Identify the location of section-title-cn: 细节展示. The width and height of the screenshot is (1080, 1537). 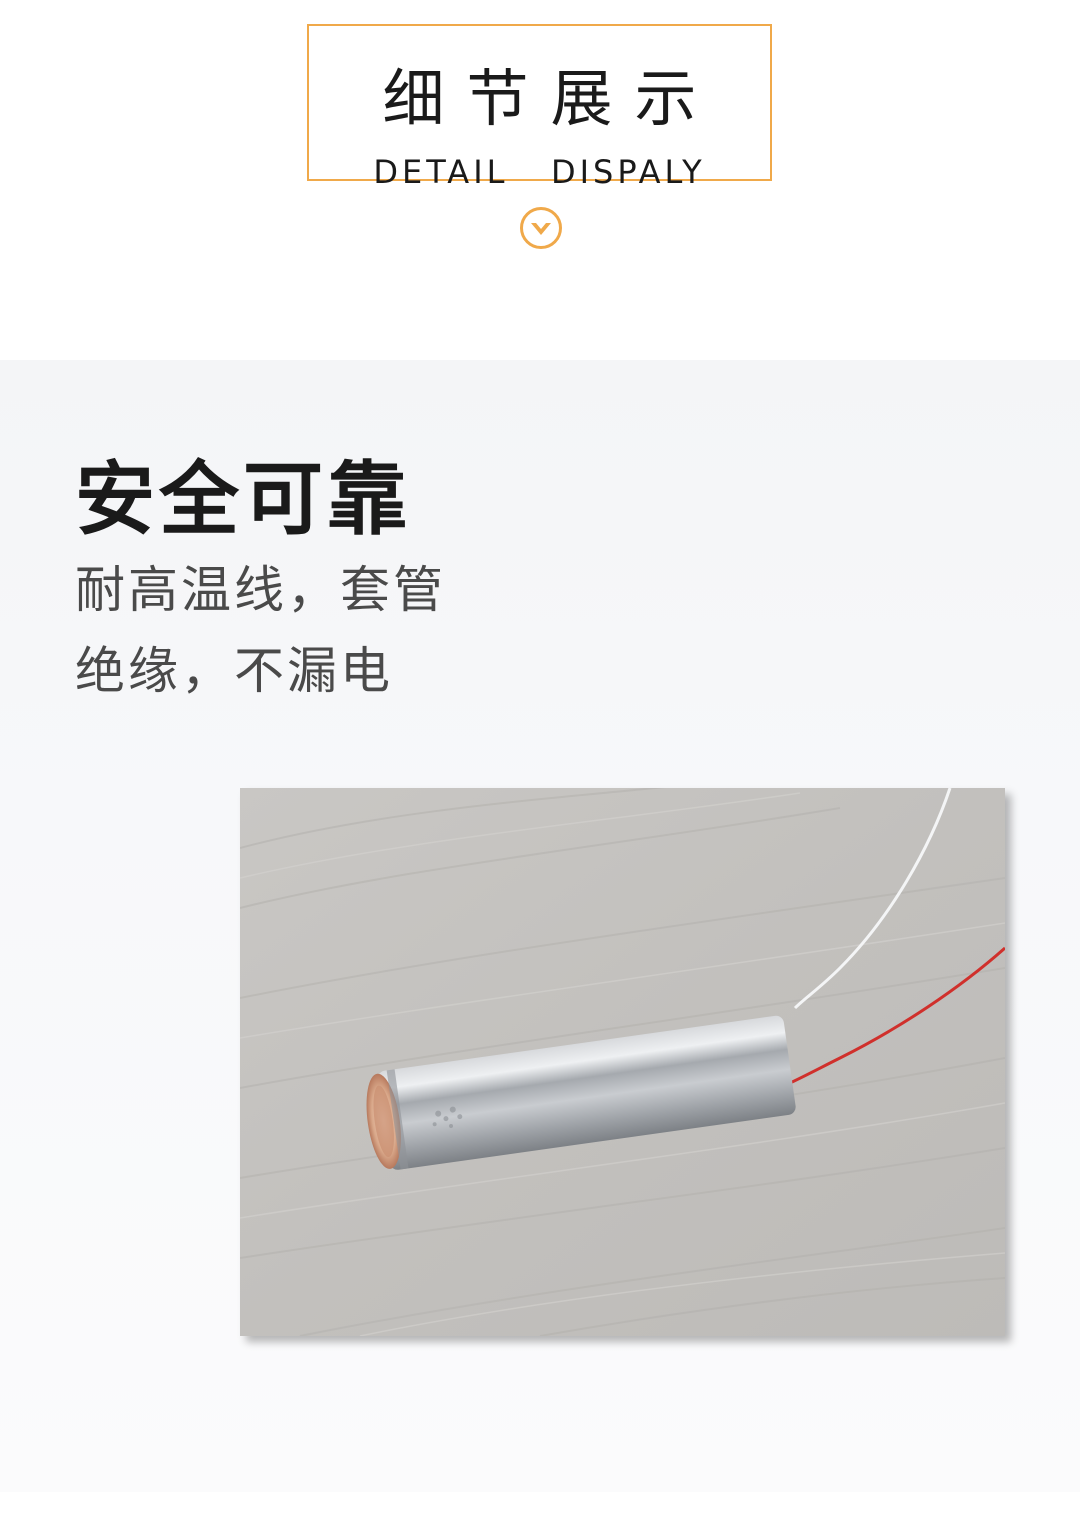
(550, 98).